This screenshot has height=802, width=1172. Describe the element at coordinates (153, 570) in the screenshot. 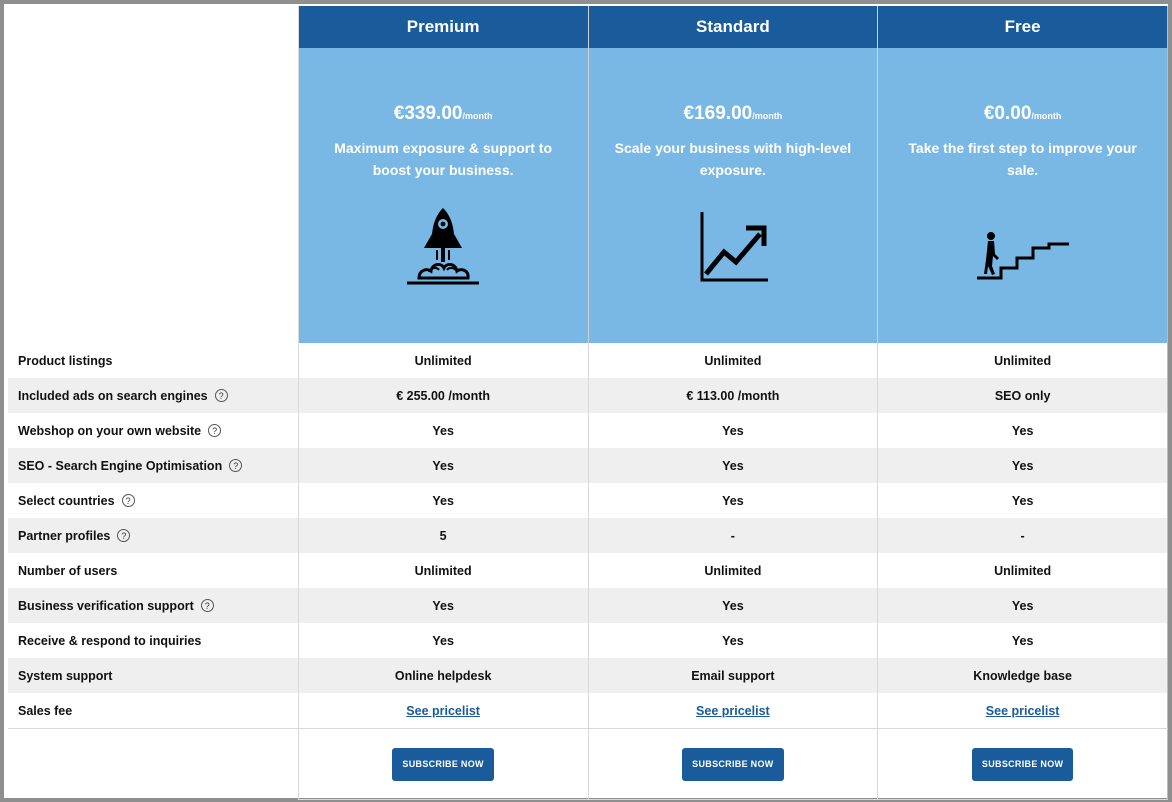

I see `feature-label-cell: Number of users` at that location.